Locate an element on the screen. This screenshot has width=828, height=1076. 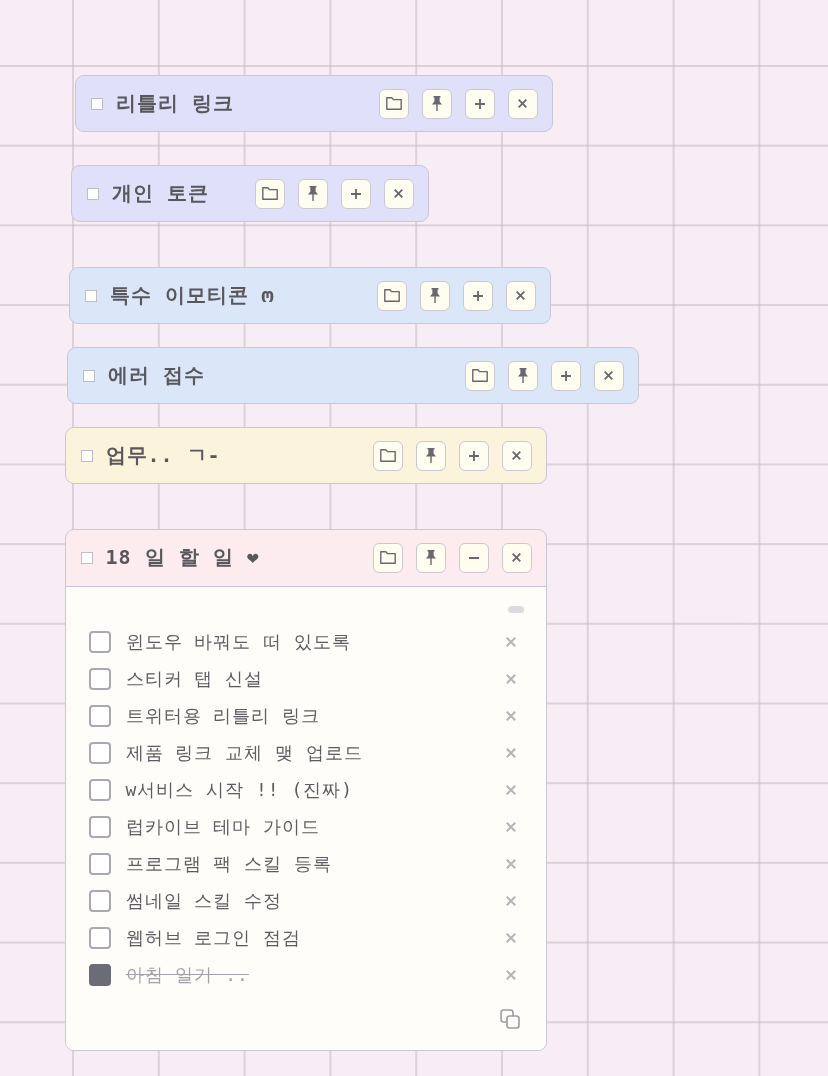
note-title: 개인 토큰 is located at coordinates (160, 193).